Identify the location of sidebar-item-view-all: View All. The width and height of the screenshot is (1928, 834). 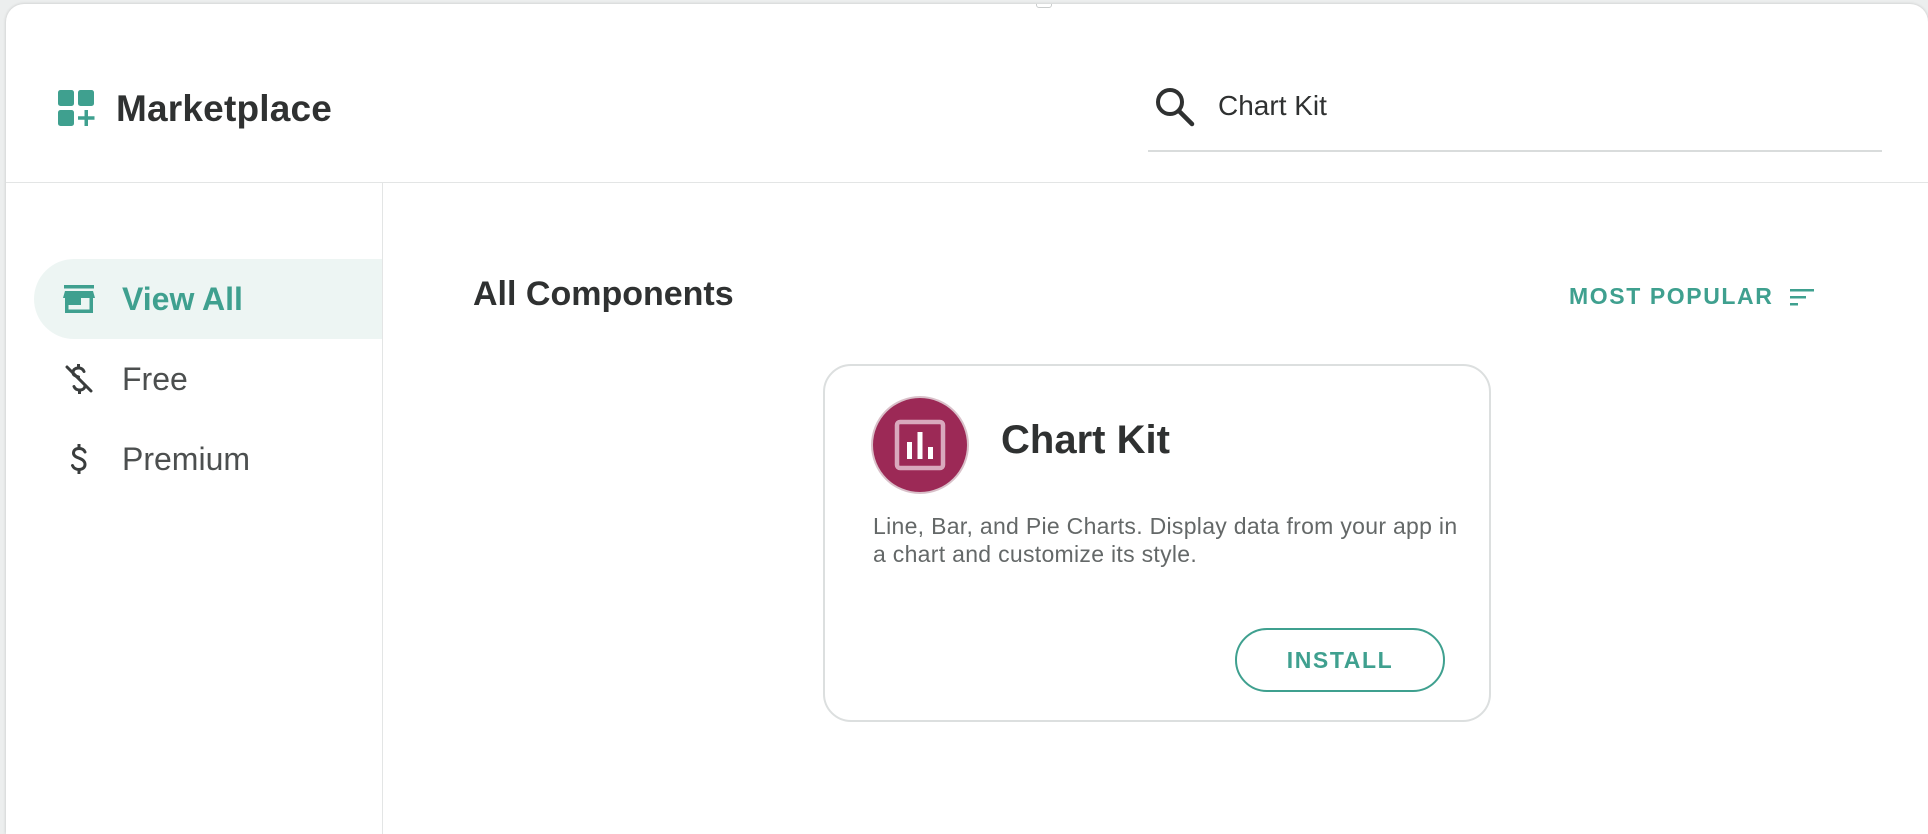
(208, 299).